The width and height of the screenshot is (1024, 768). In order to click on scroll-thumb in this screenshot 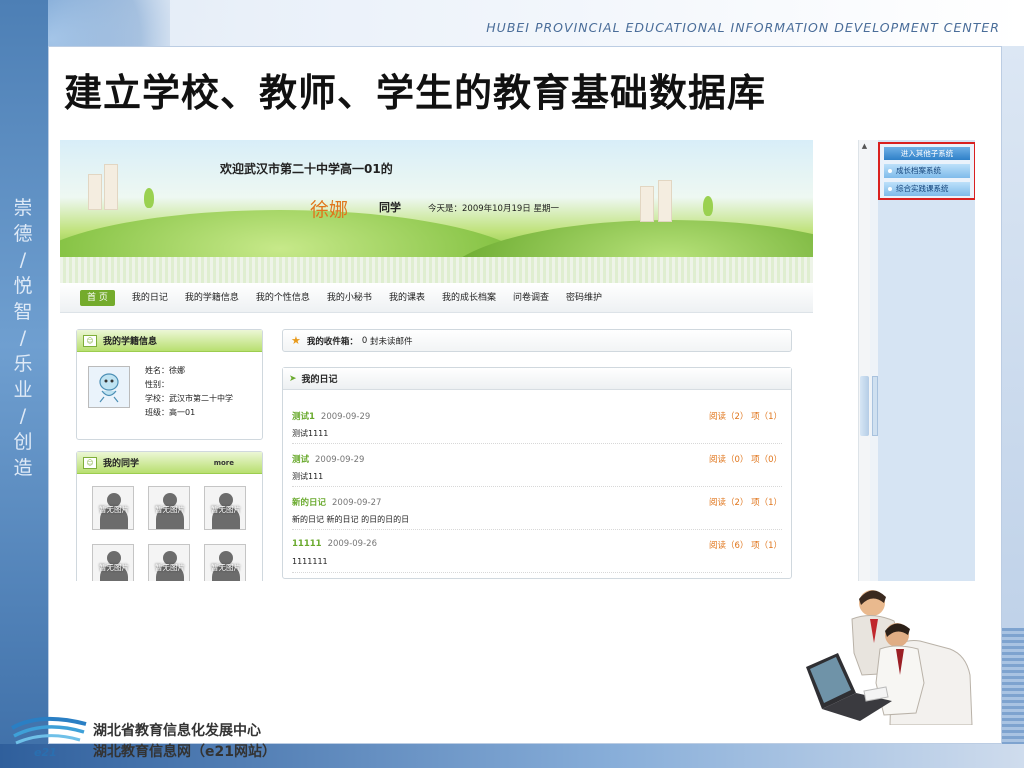, I will do `click(864, 406)`.